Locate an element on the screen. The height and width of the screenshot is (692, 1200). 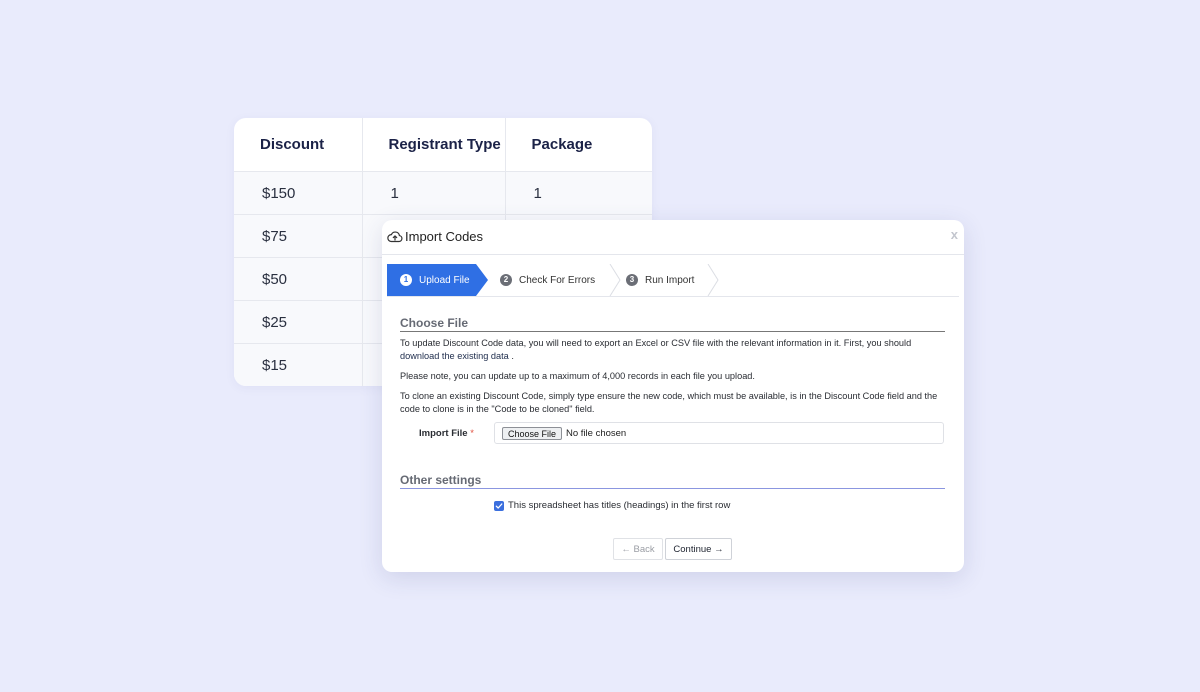
table-cell: $25 is located at coordinates (298, 322).